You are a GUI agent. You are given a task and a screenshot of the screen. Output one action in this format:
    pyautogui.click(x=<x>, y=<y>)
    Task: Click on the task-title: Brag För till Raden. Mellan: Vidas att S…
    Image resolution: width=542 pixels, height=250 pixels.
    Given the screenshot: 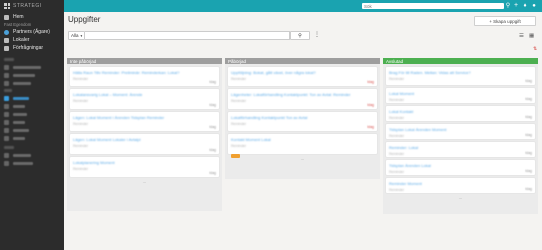 What is the action you would take?
    pyautogui.click(x=460, y=71)
    